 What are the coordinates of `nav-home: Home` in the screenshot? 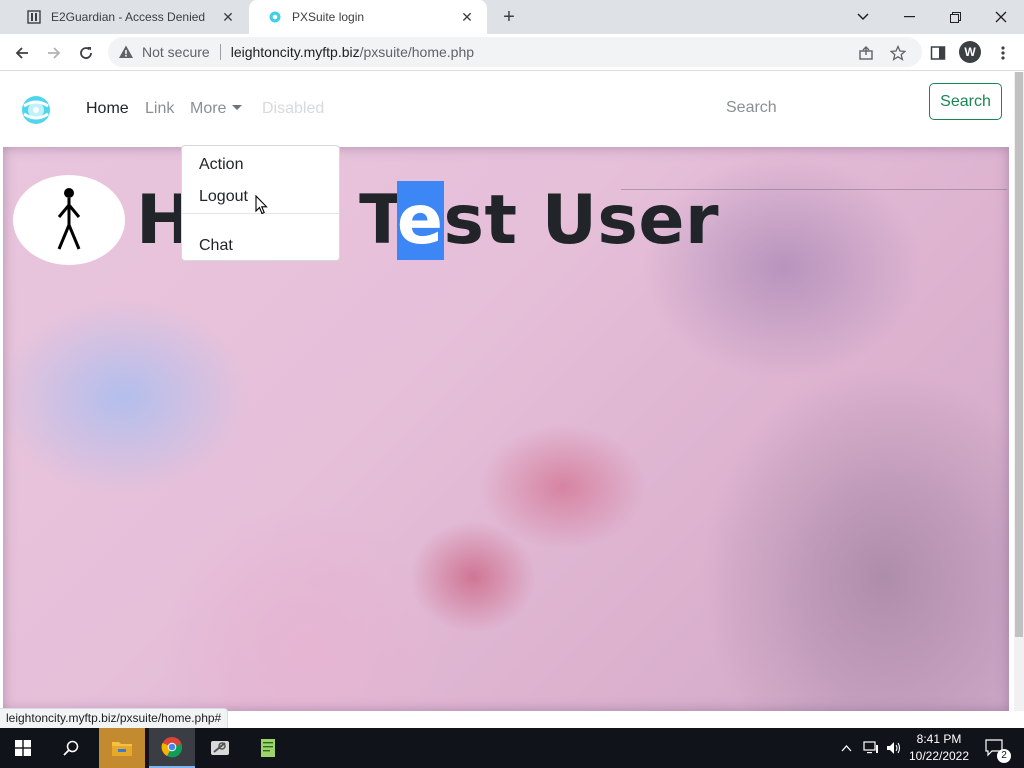 It's located at (107, 109).